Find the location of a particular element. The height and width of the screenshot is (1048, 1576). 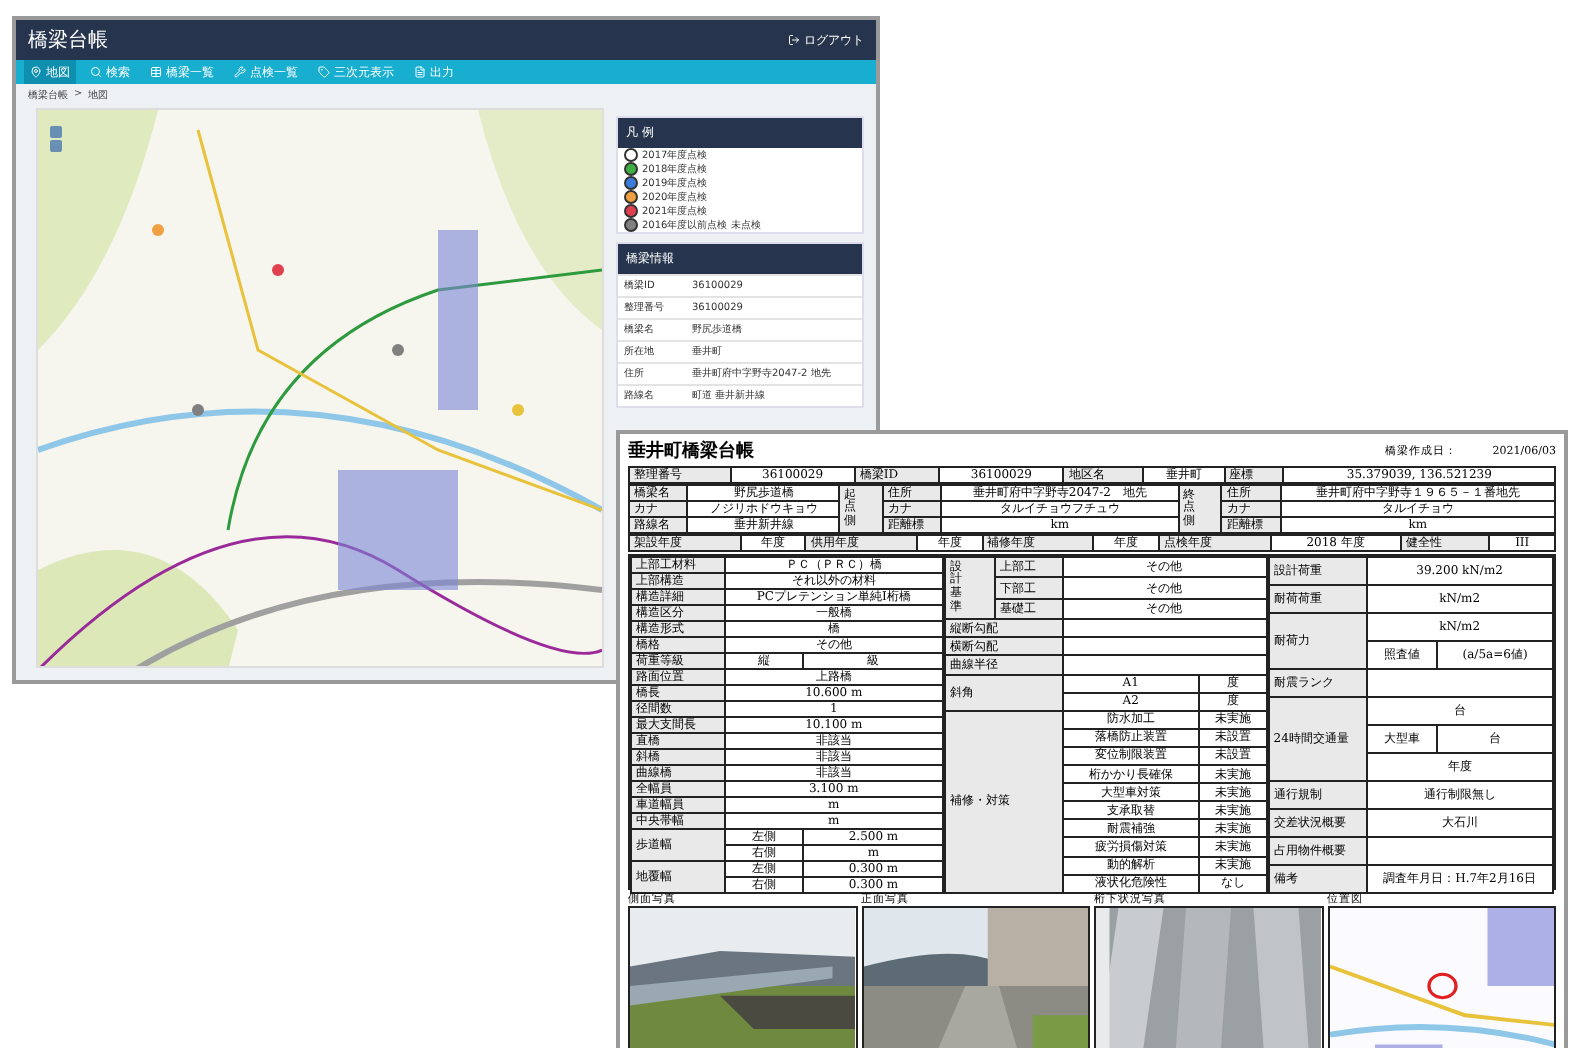

tag-icon is located at coordinates (324, 72).